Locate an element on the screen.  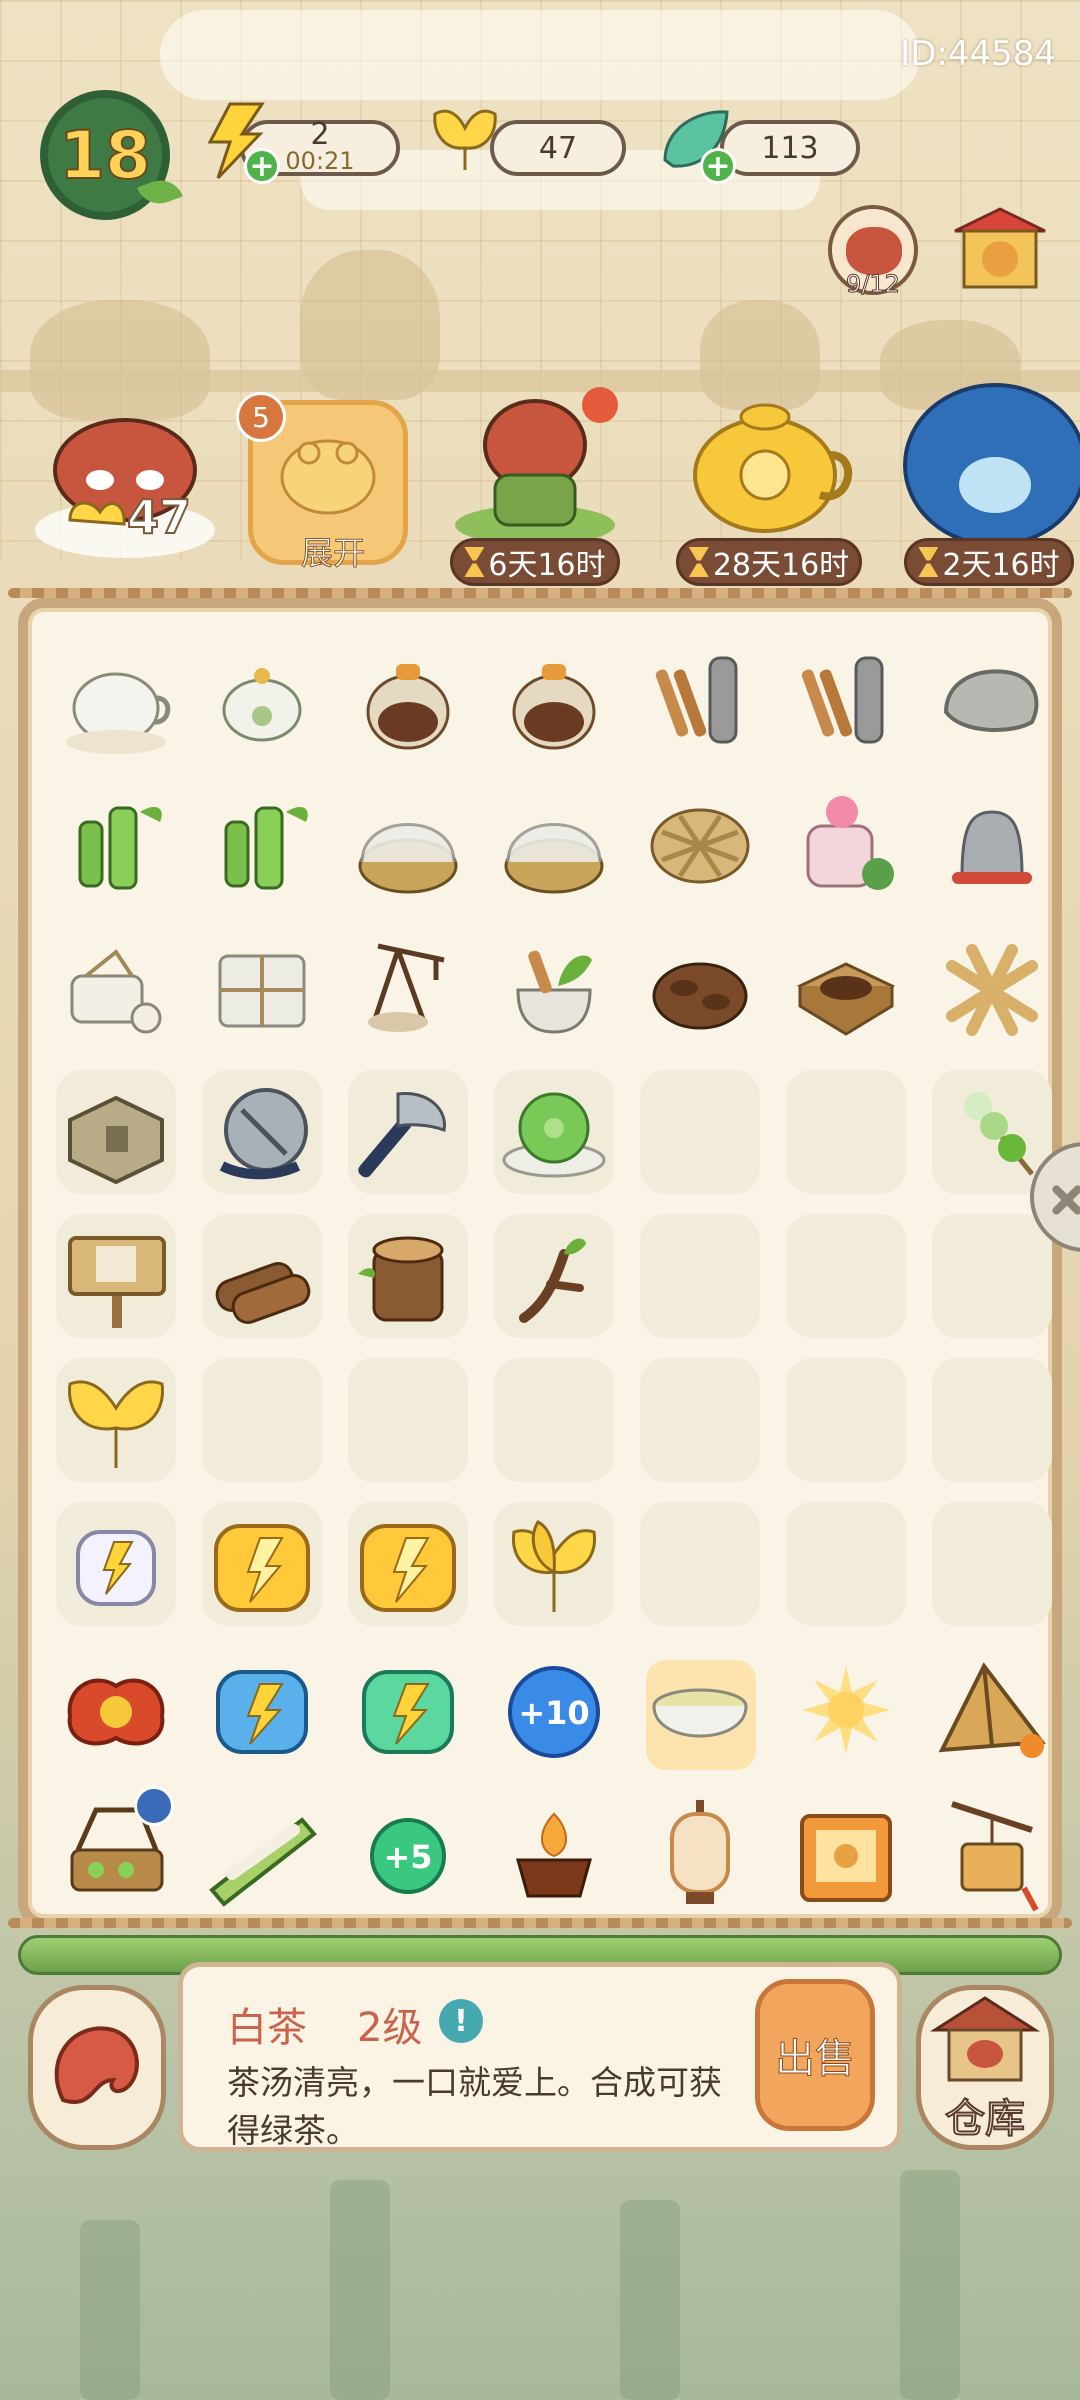
blue-forest-event is located at coordinates (990, 462).